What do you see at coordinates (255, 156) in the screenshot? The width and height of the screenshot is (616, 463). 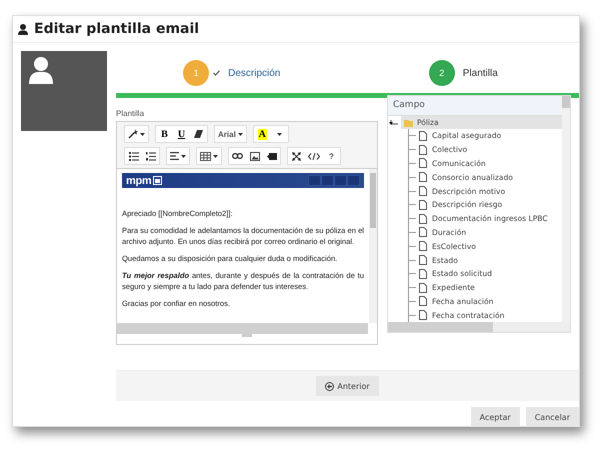 I see `image-icon` at bounding box center [255, 156].